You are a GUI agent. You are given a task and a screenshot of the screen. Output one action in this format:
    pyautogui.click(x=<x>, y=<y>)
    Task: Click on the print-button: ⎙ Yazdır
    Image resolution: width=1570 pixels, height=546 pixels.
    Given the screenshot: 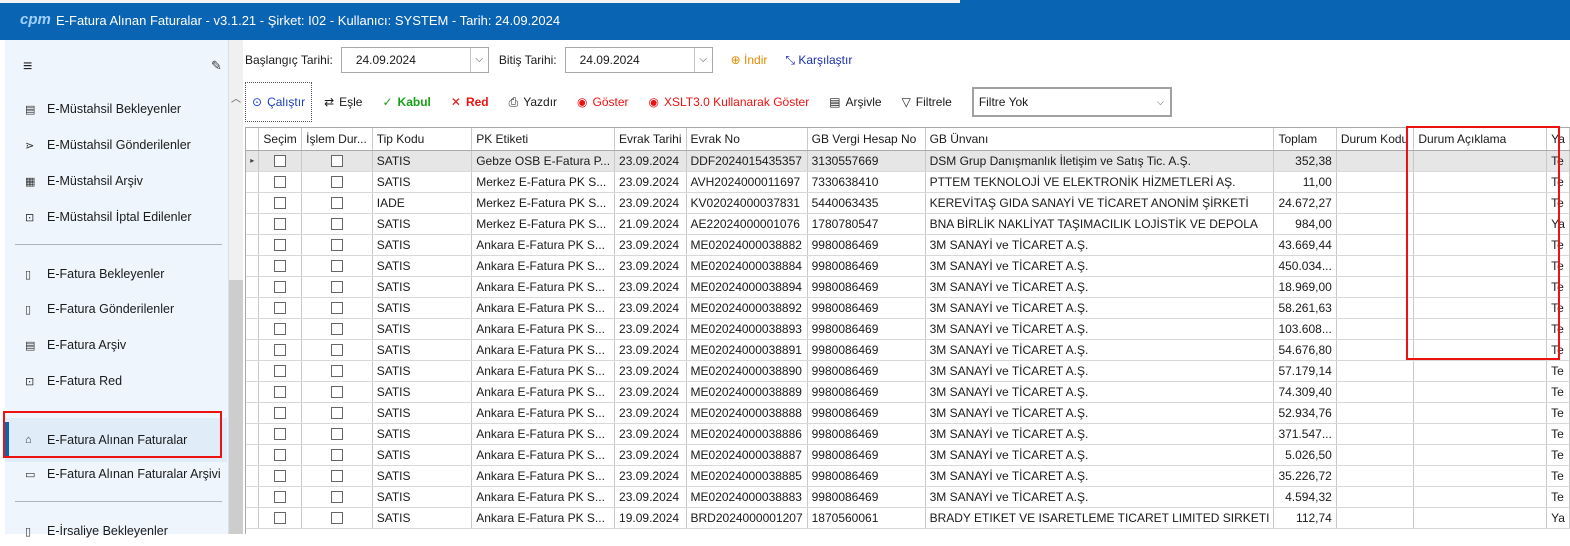 What is the action you would take?
    pyautogui.click(x=533, y=102)
    